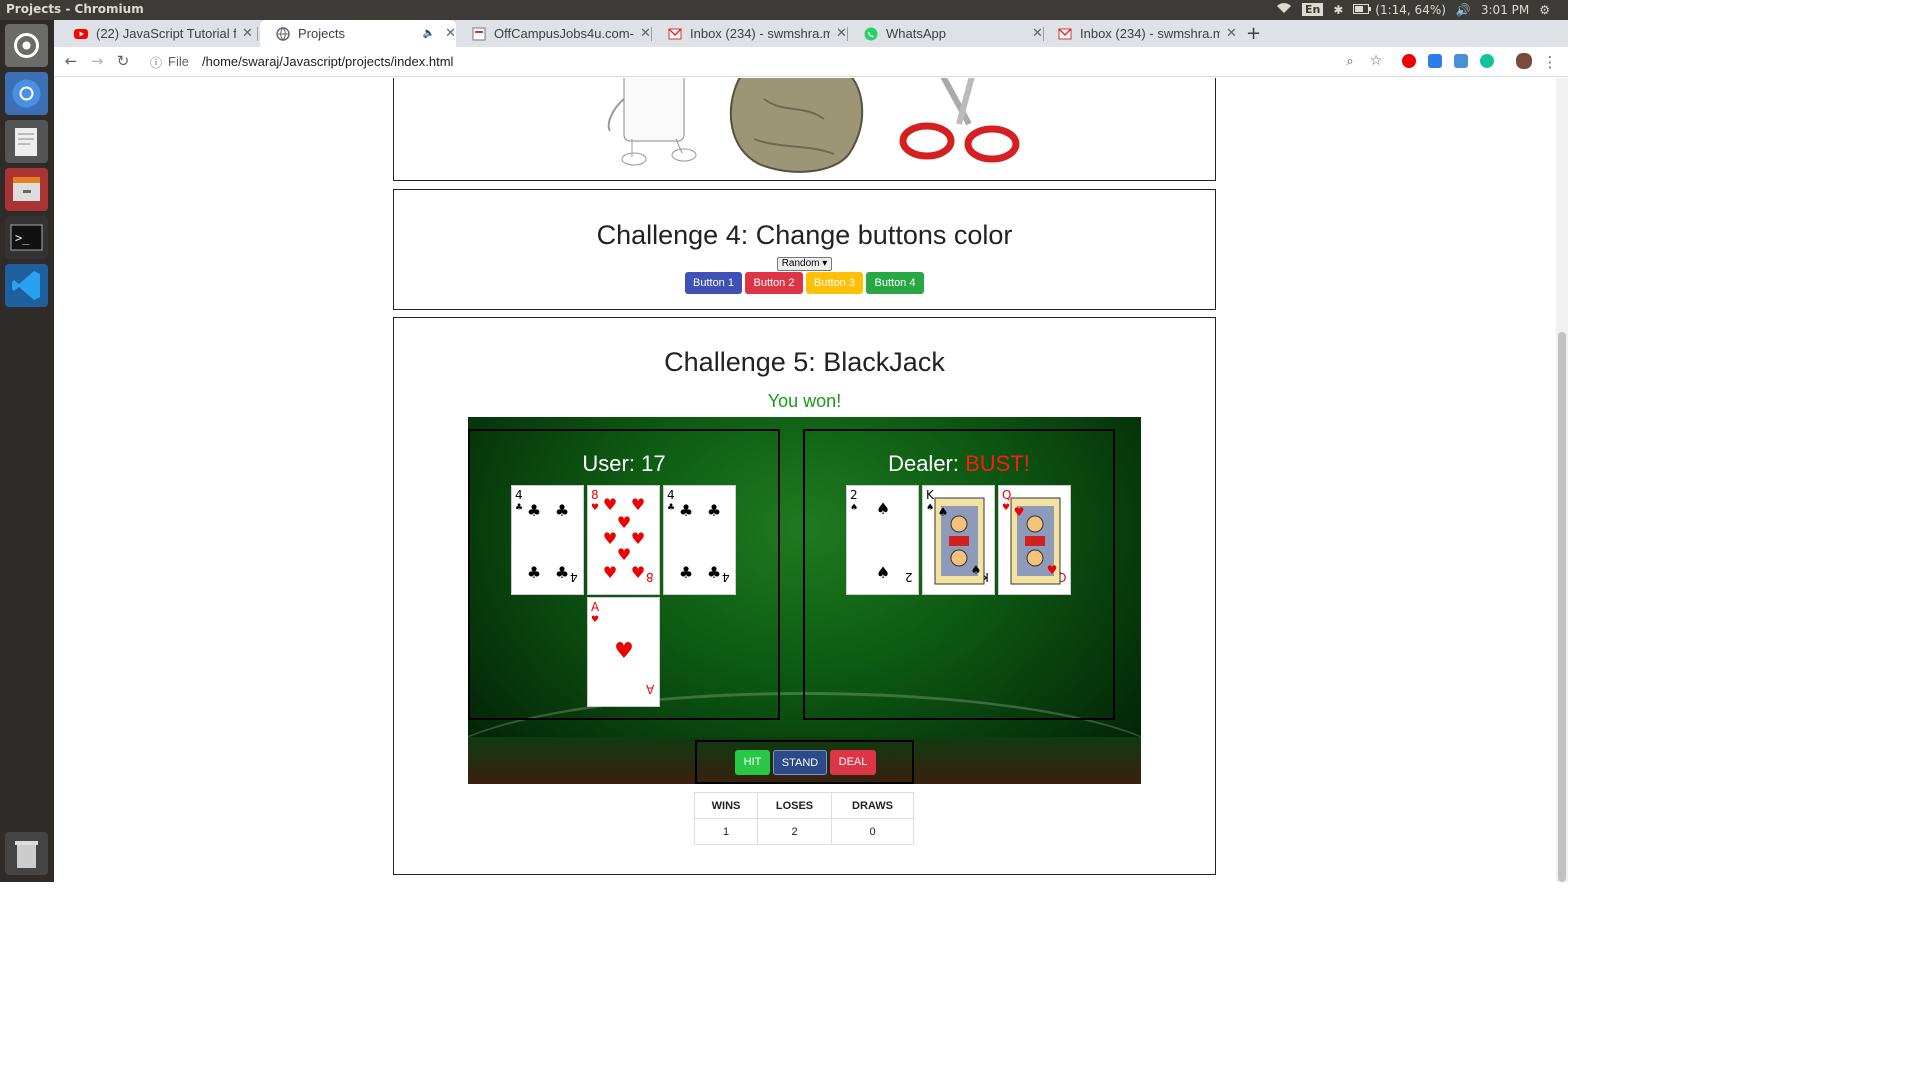 The width and height of the screenshot is (1920, 1080). Describe the element at coordinates (1376, 61) in the screenshot. I see `bookmark-star-icon: ☆` at that location.